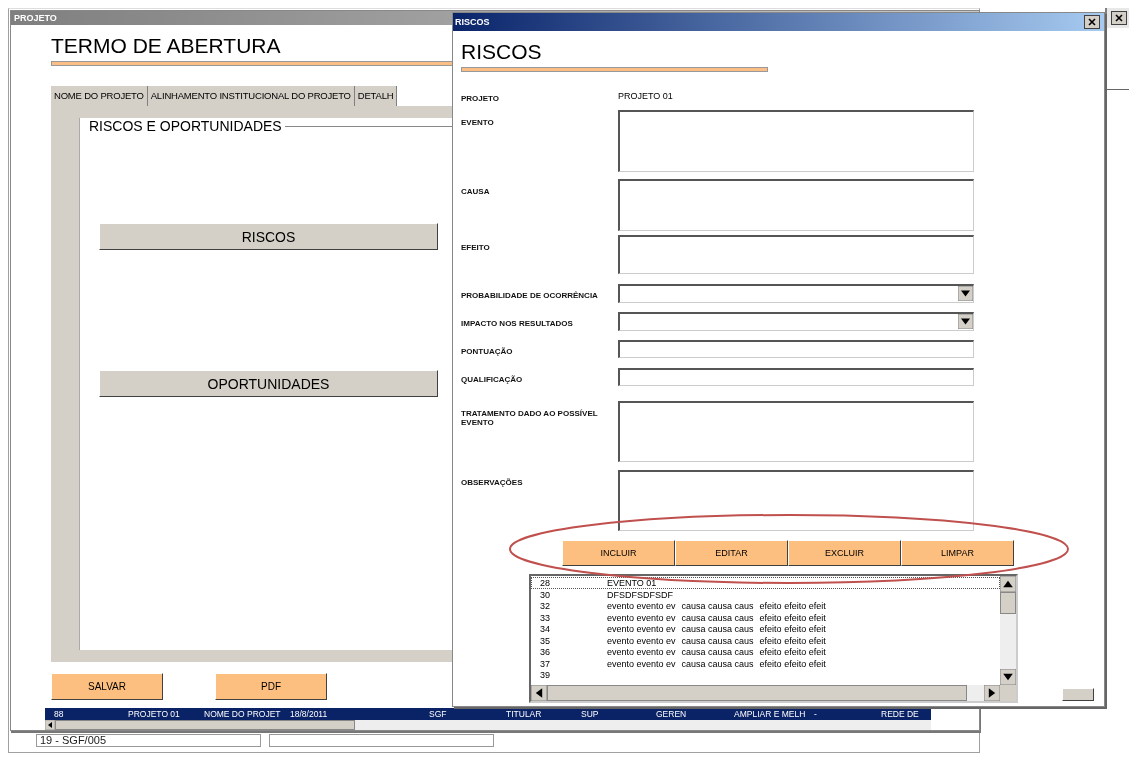 This screenshot has width=1129, height=780. What do you see at coordinates (476, 247) in the screenshot?
I see `field-label: EFEITO` at bounding box center [476, 247].